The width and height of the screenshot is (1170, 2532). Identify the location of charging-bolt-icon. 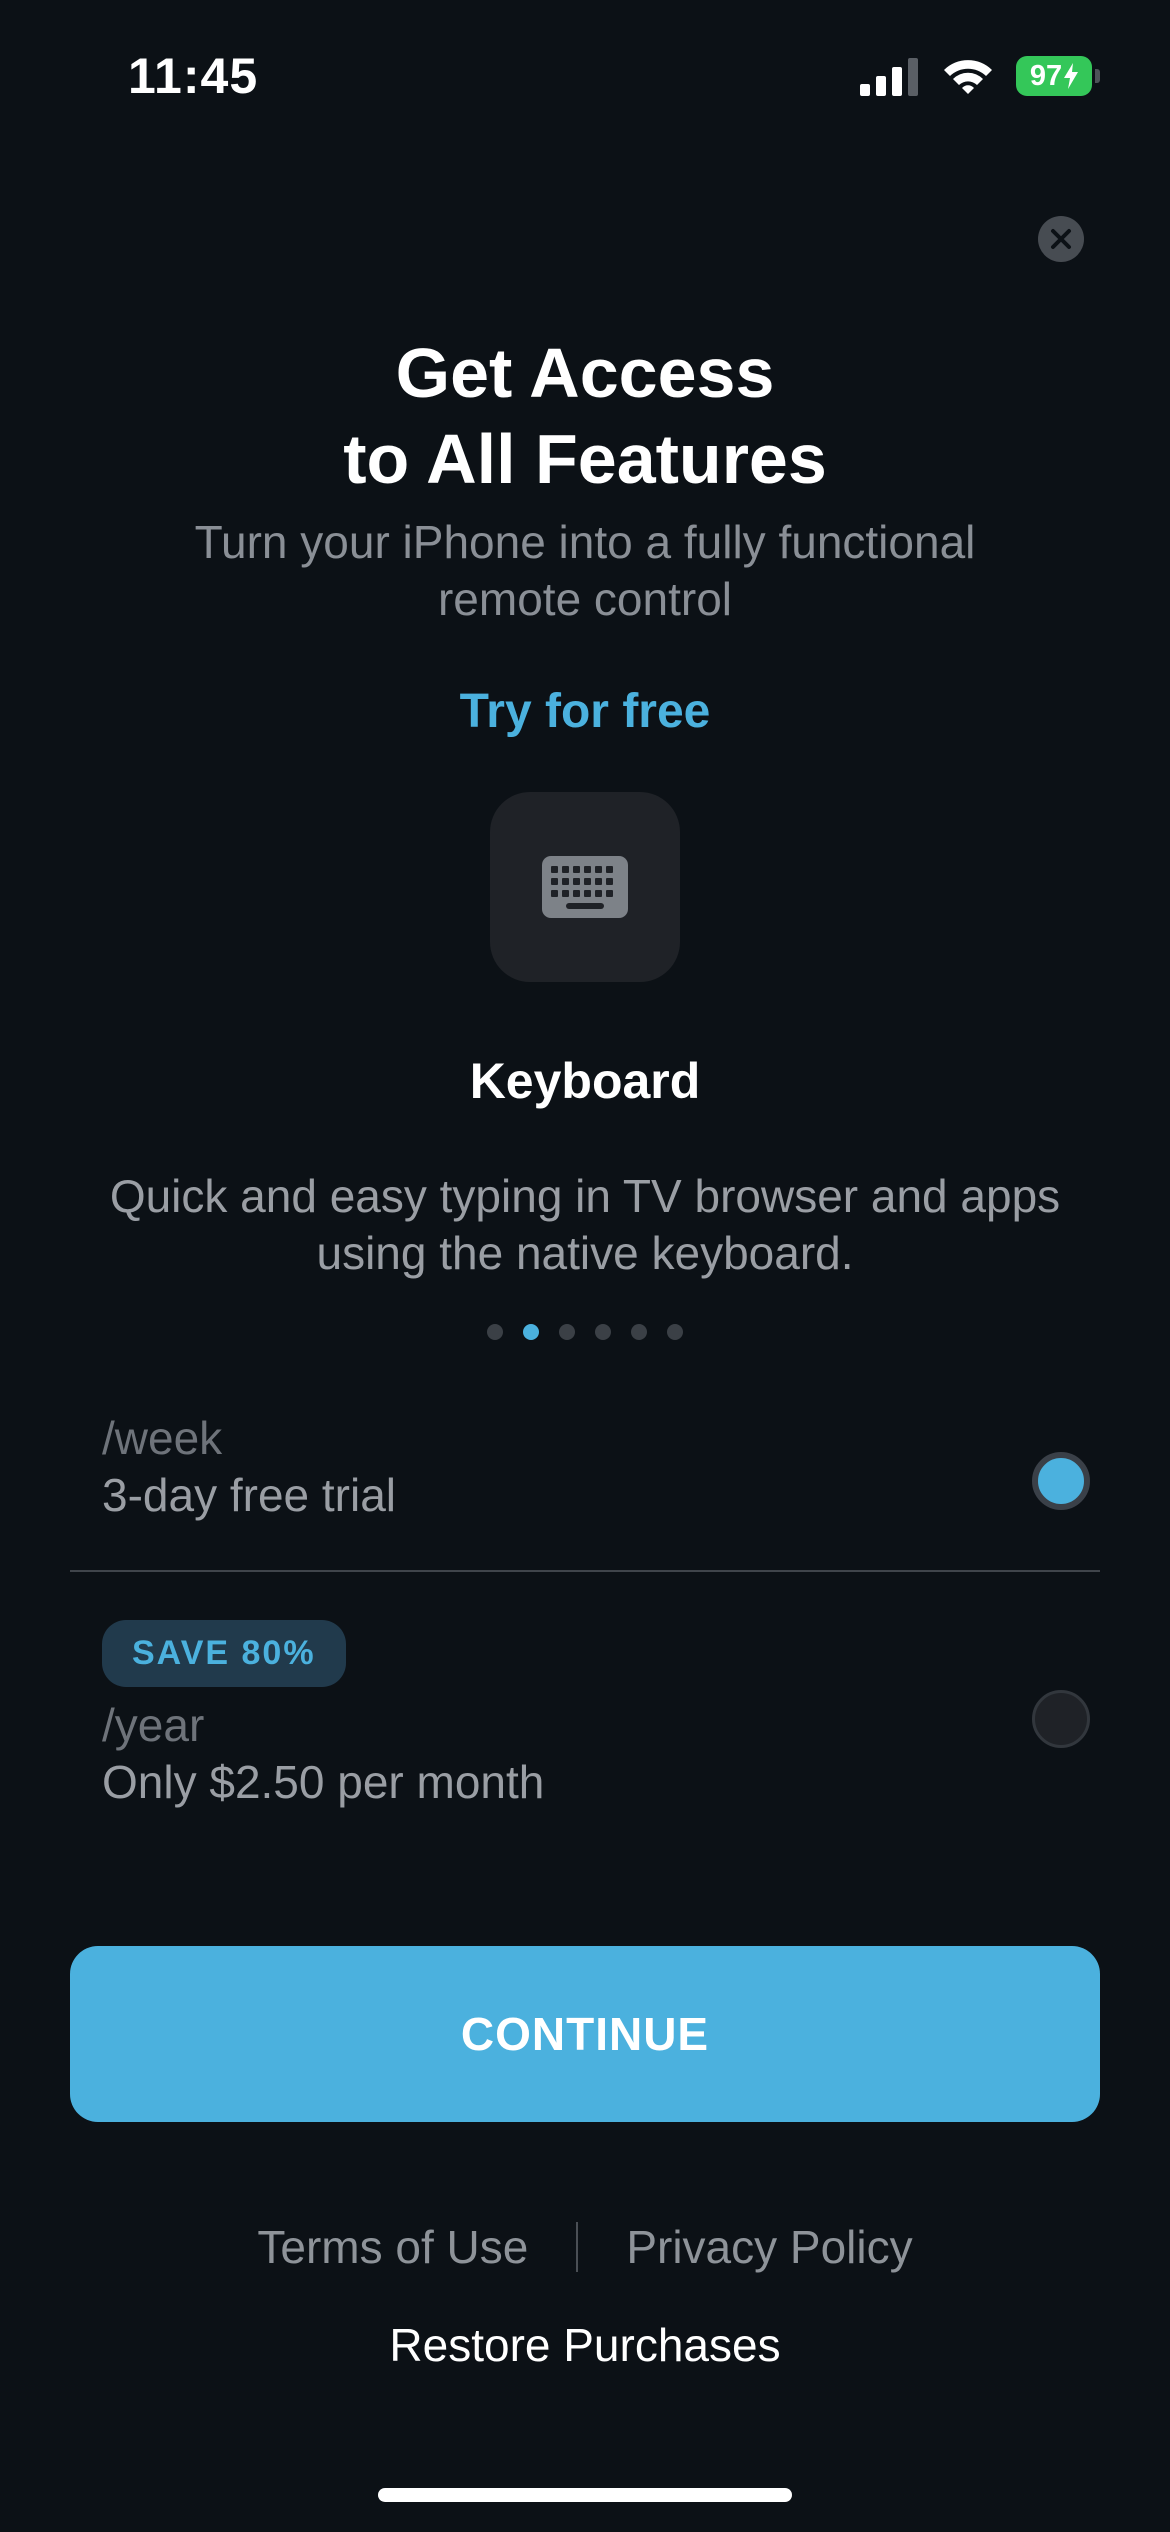
(1071, 76).